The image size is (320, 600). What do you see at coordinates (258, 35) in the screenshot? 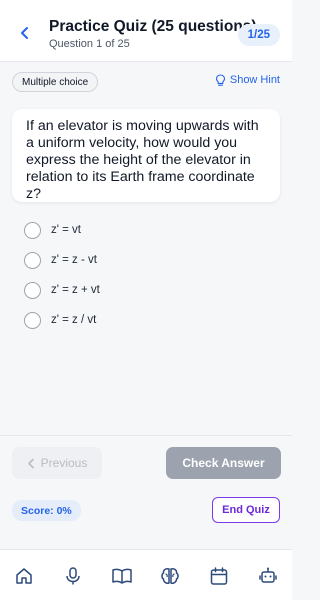
I see `progress-badge: 1/25` at bounding box center [258, 35].